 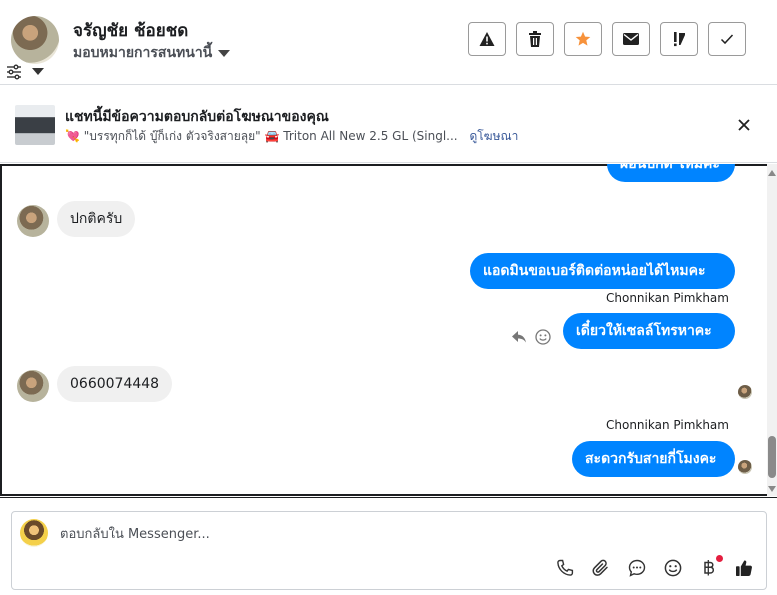 What do you see at coordinates (96, 219) in the screenshot?
I see `message-bubble-incoming: ปกติครับ` at bounding box center [96, 219].